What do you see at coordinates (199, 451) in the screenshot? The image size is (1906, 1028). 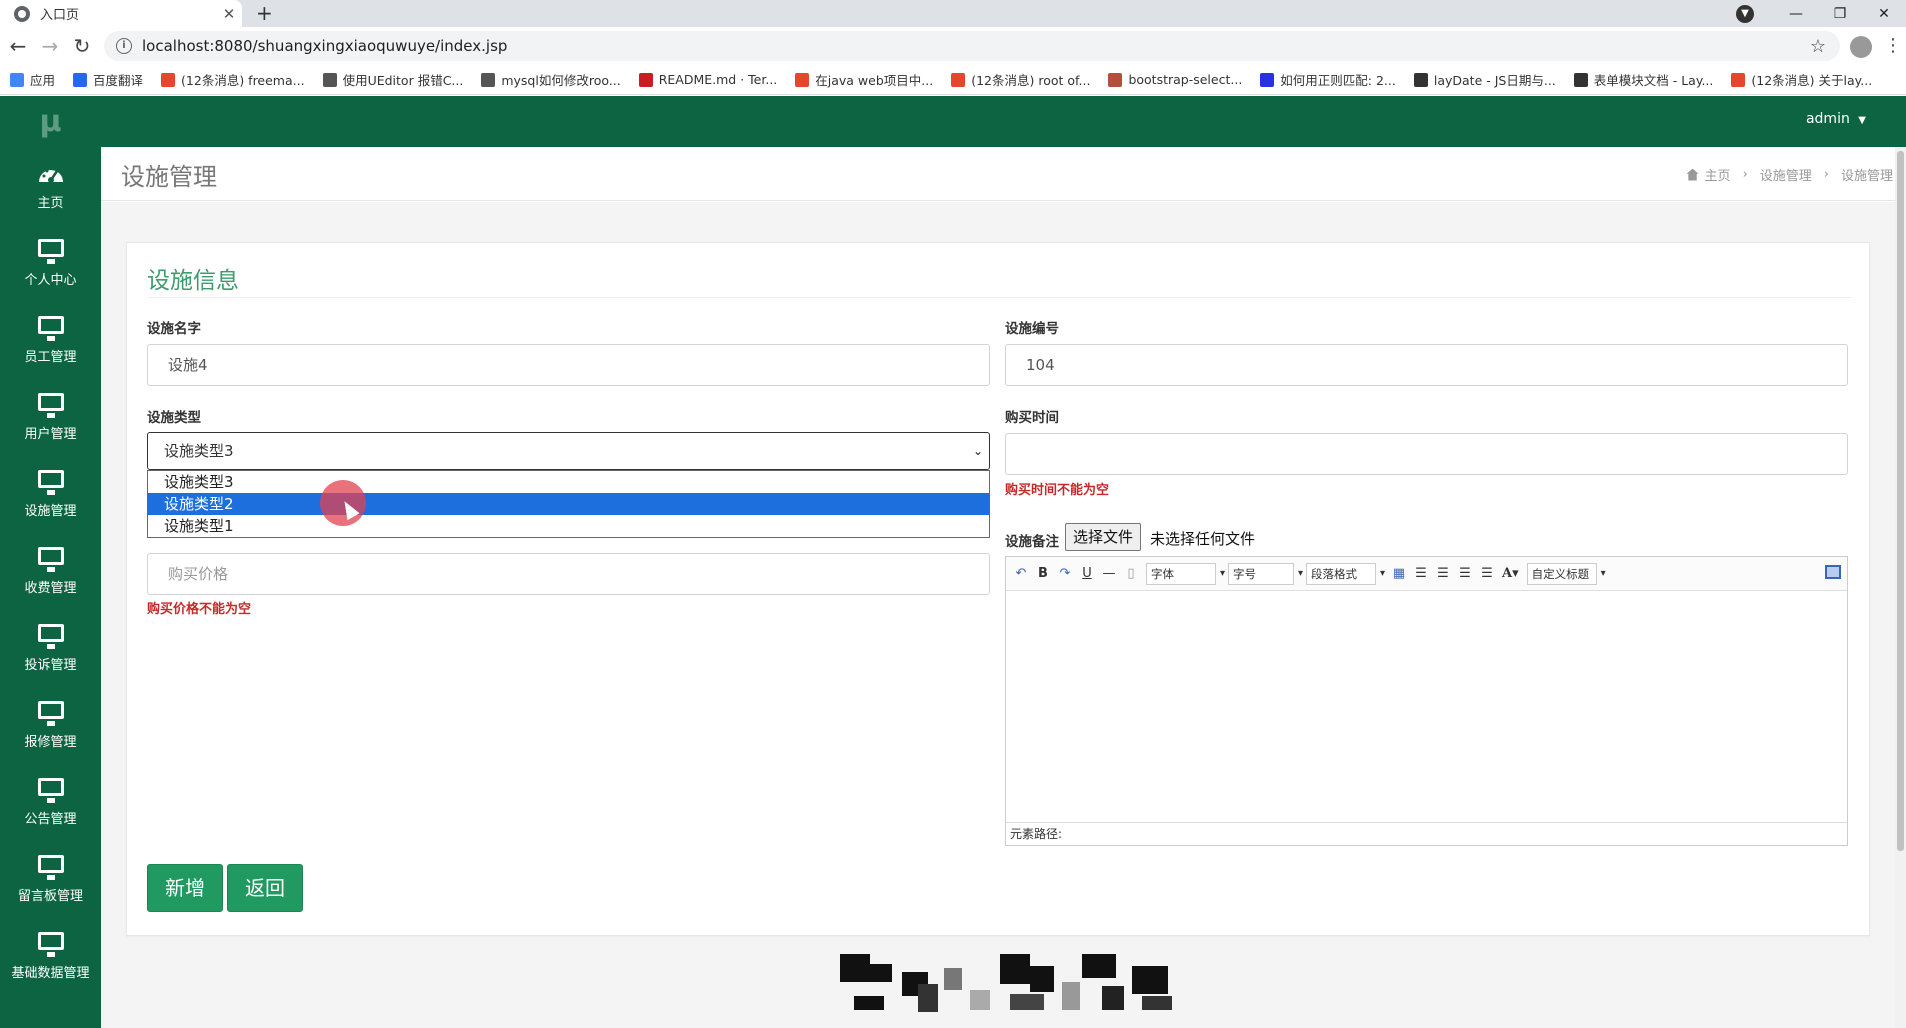 I see `type-select-value: 设施类型3` at bounding box center [199, 451].